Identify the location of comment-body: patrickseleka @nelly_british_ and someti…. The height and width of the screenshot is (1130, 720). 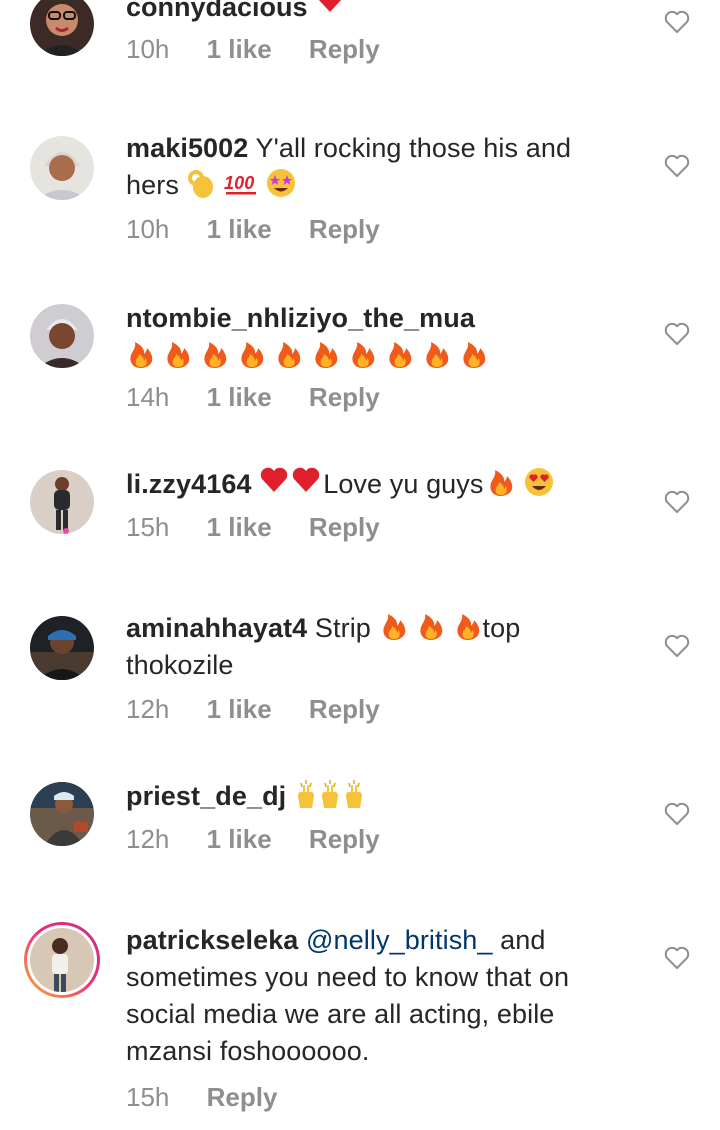
(386, 996).